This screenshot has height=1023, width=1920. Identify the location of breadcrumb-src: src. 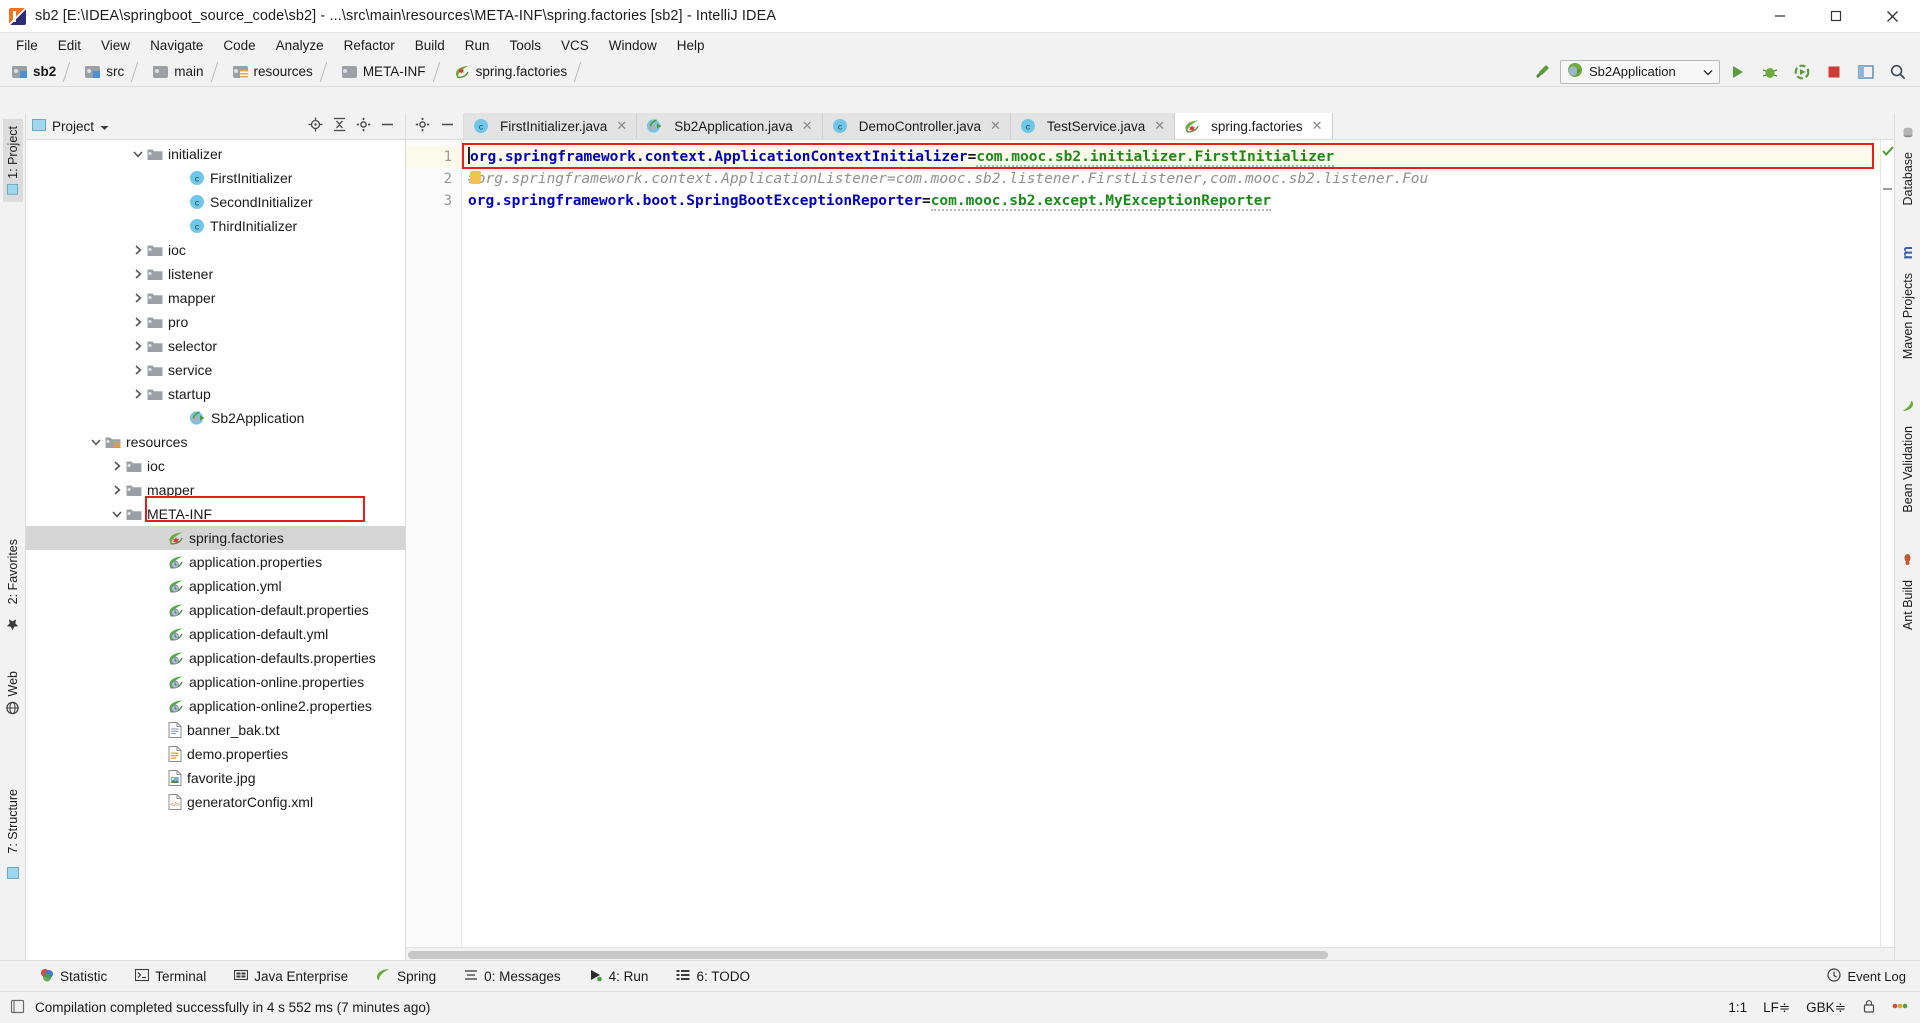
(115, 72).